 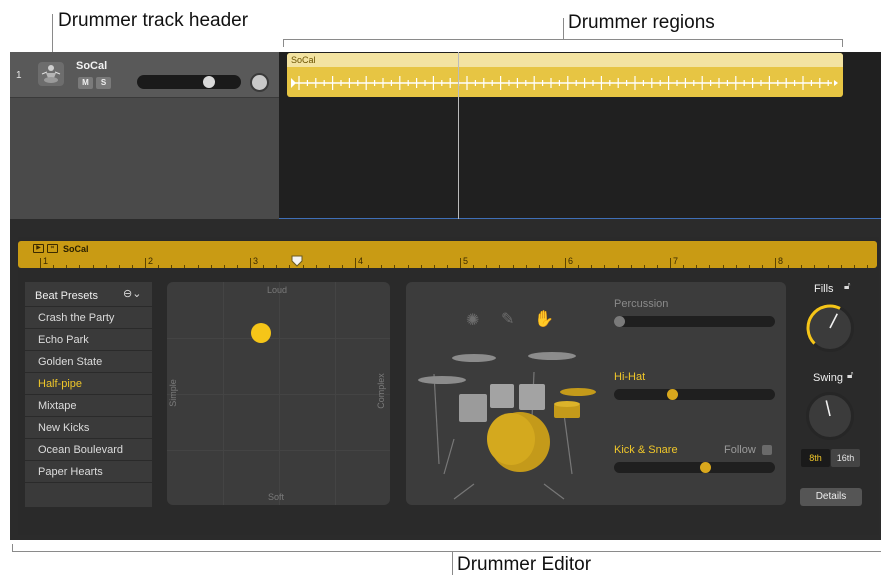 I want to click on follow-checkbox, so click(x=767, y=450).